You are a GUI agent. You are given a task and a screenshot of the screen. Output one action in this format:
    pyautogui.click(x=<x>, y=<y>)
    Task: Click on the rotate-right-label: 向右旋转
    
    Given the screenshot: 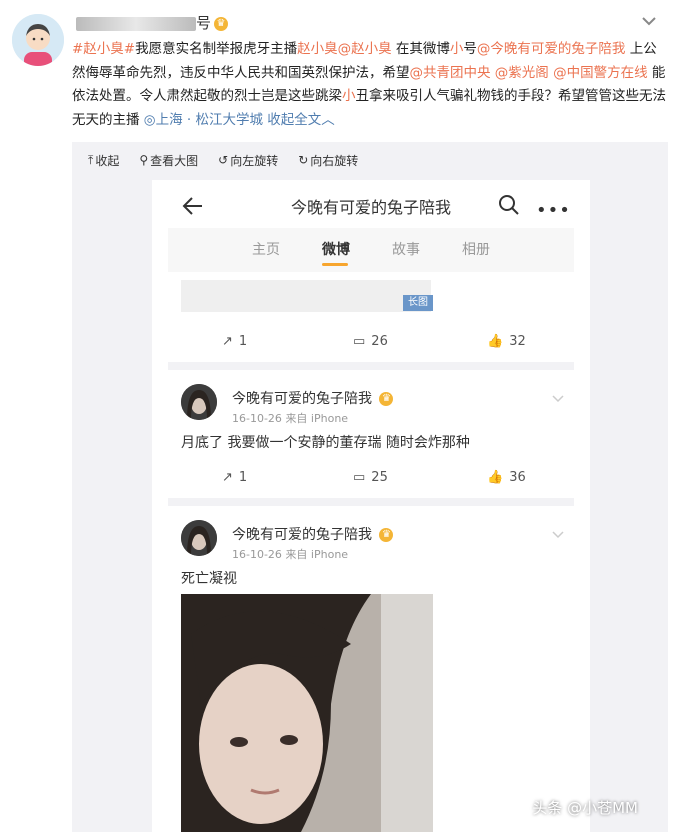 What is the action you would take?
    pyautogui.click(x=334, y=160)
    